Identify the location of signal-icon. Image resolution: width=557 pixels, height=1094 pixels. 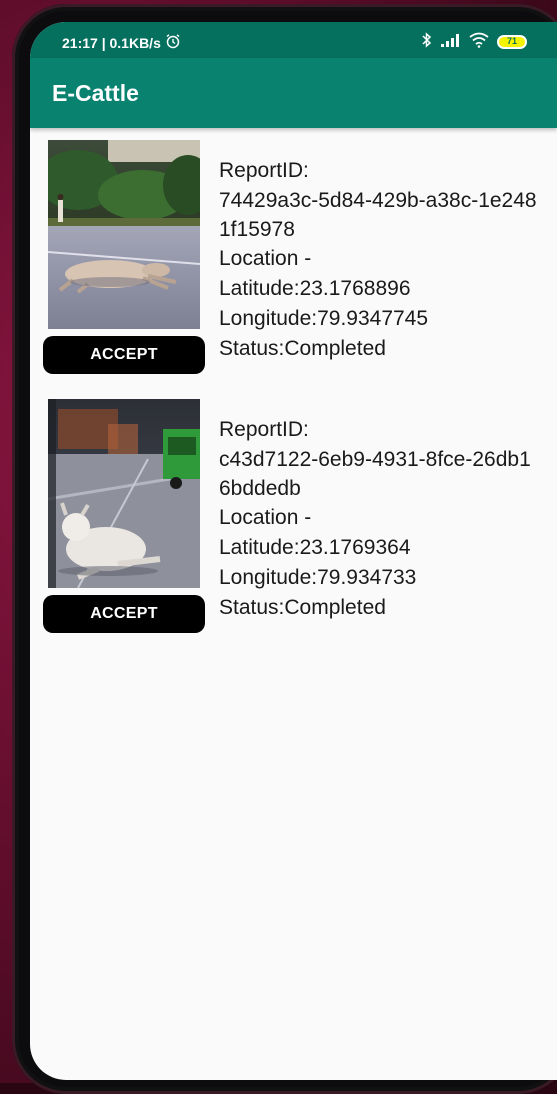
(451, 41).